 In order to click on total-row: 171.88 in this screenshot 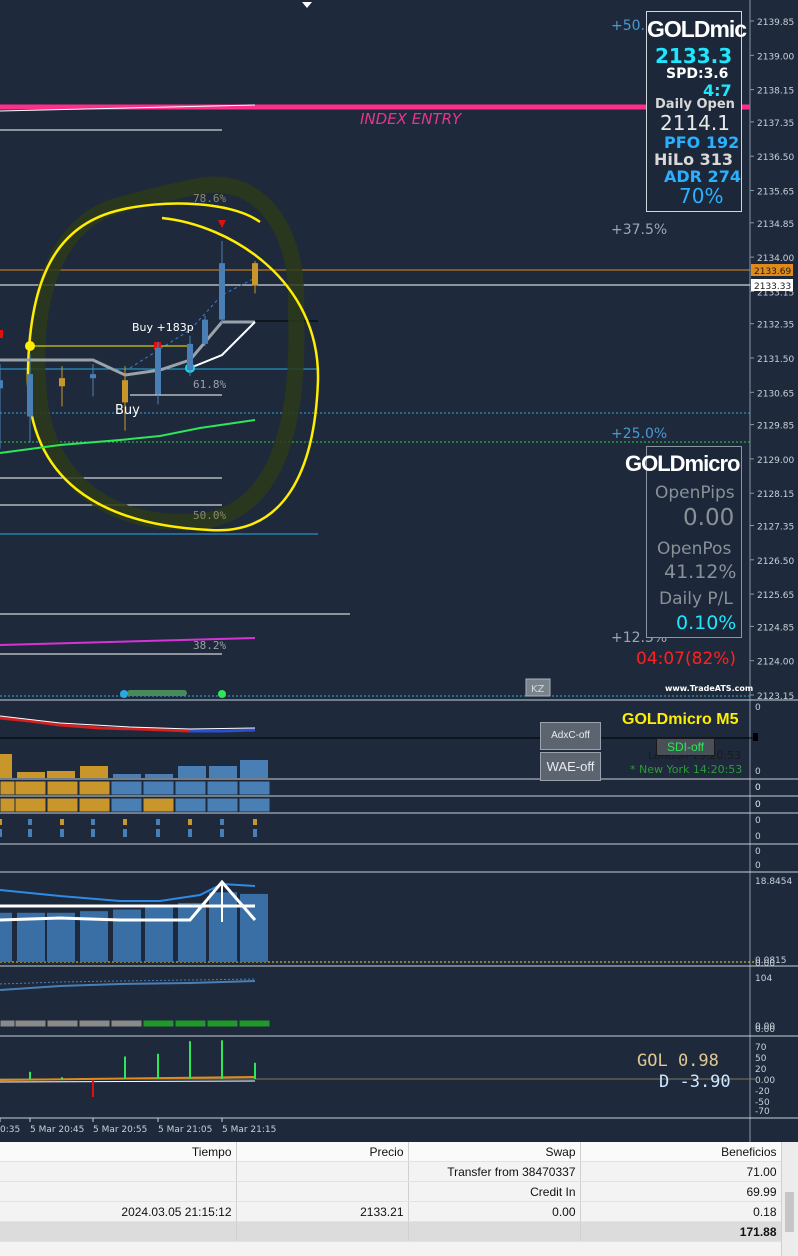, I will do `click(391, 1231)`.